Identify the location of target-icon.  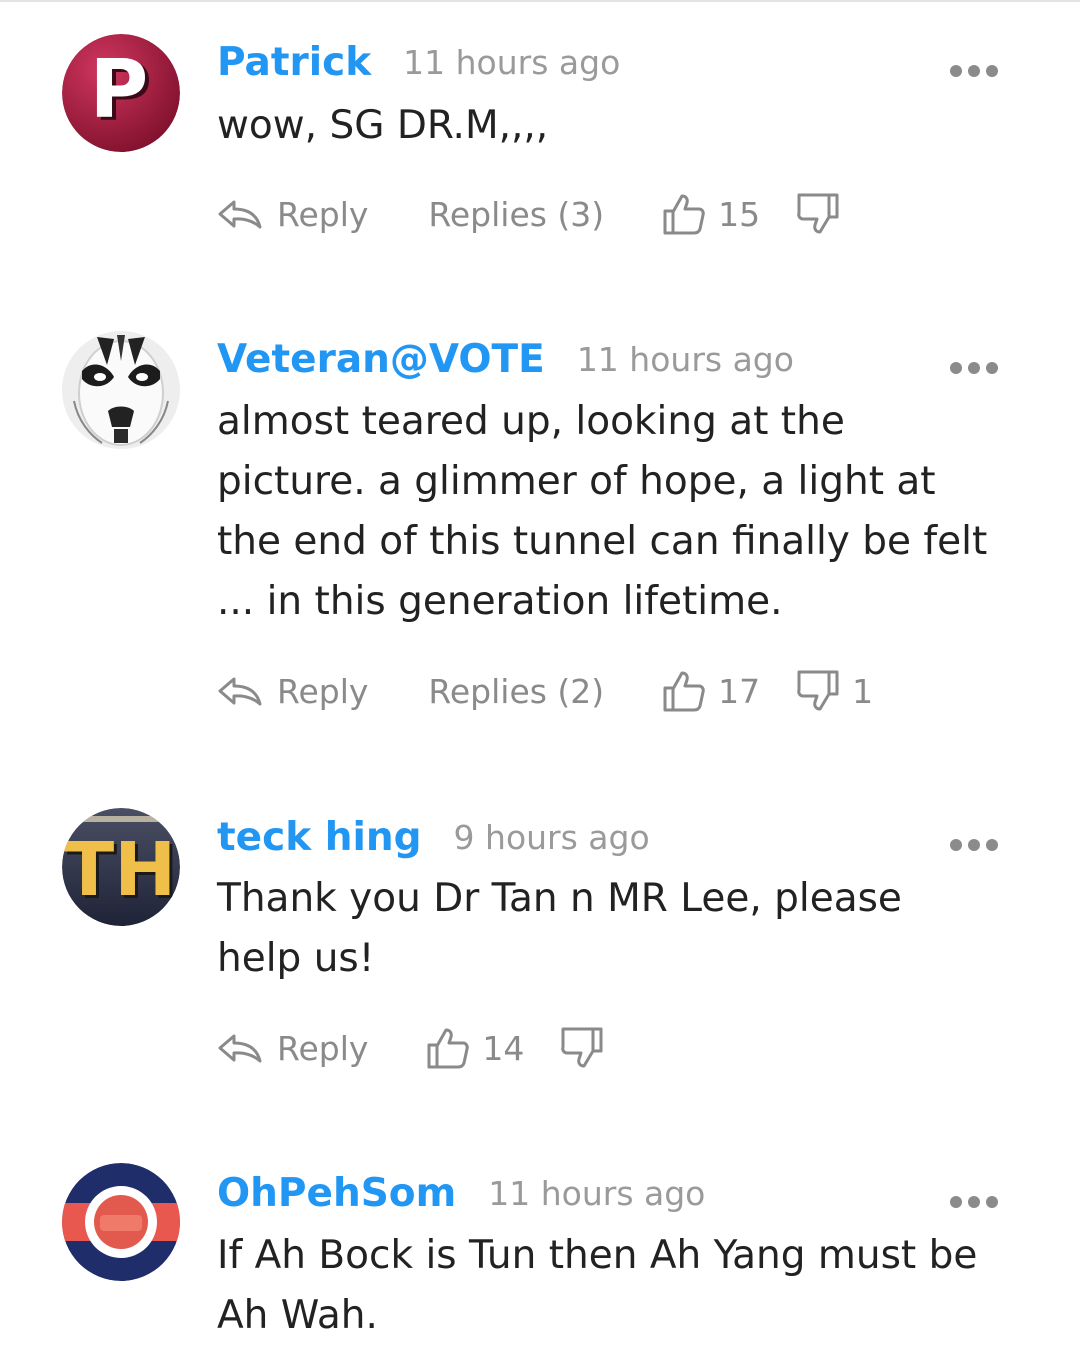
(121, 1222).